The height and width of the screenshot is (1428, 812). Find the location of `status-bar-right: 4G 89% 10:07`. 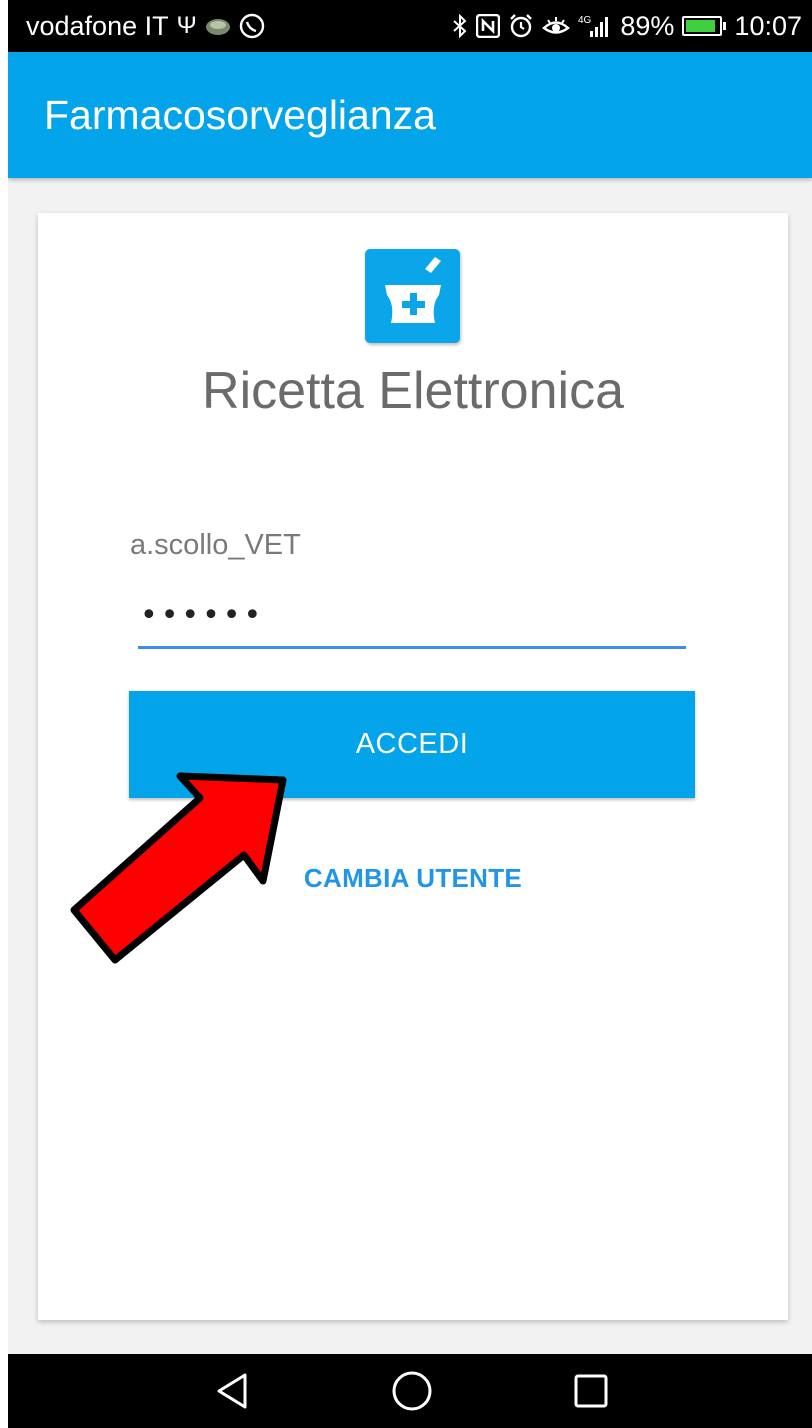

status-bar-right: 4G 89% 10:07 is located at coordinates (627, 26).